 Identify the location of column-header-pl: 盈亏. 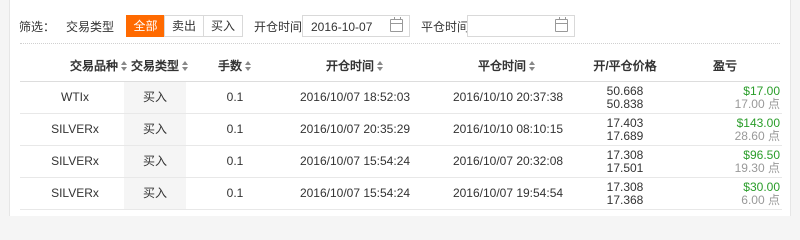
(724, 66).